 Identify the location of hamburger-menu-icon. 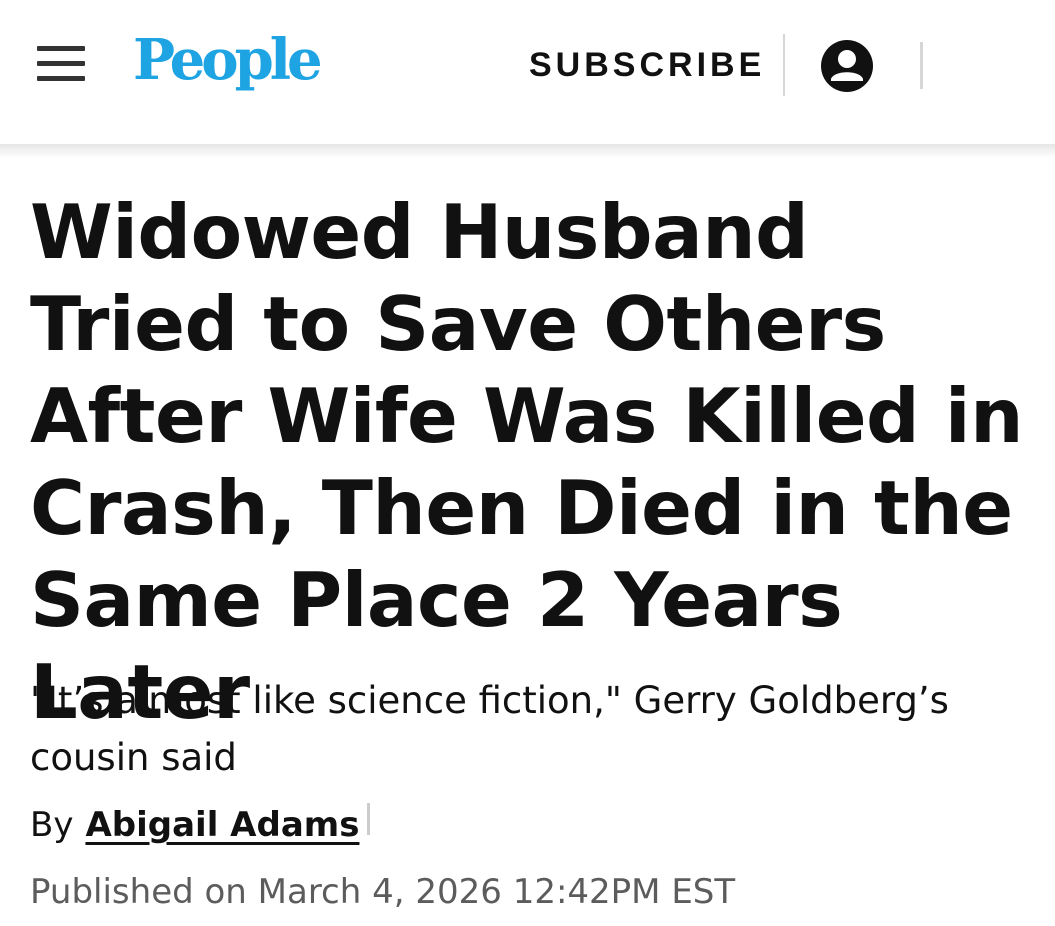
(61, 64).